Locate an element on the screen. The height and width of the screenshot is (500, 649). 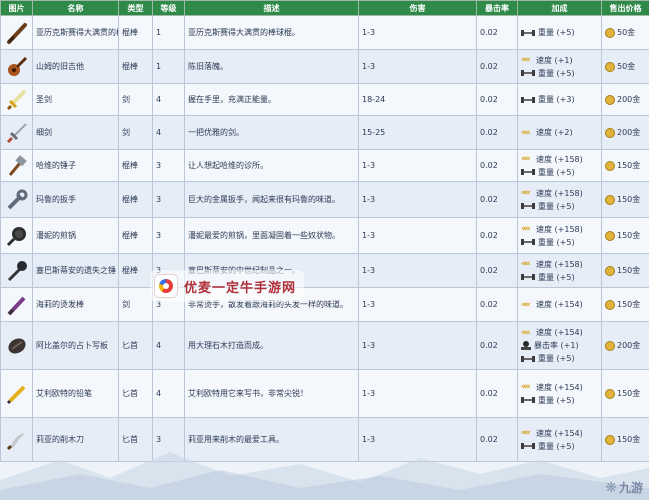
header-name: 名称 is located at coordinates (75, 8).